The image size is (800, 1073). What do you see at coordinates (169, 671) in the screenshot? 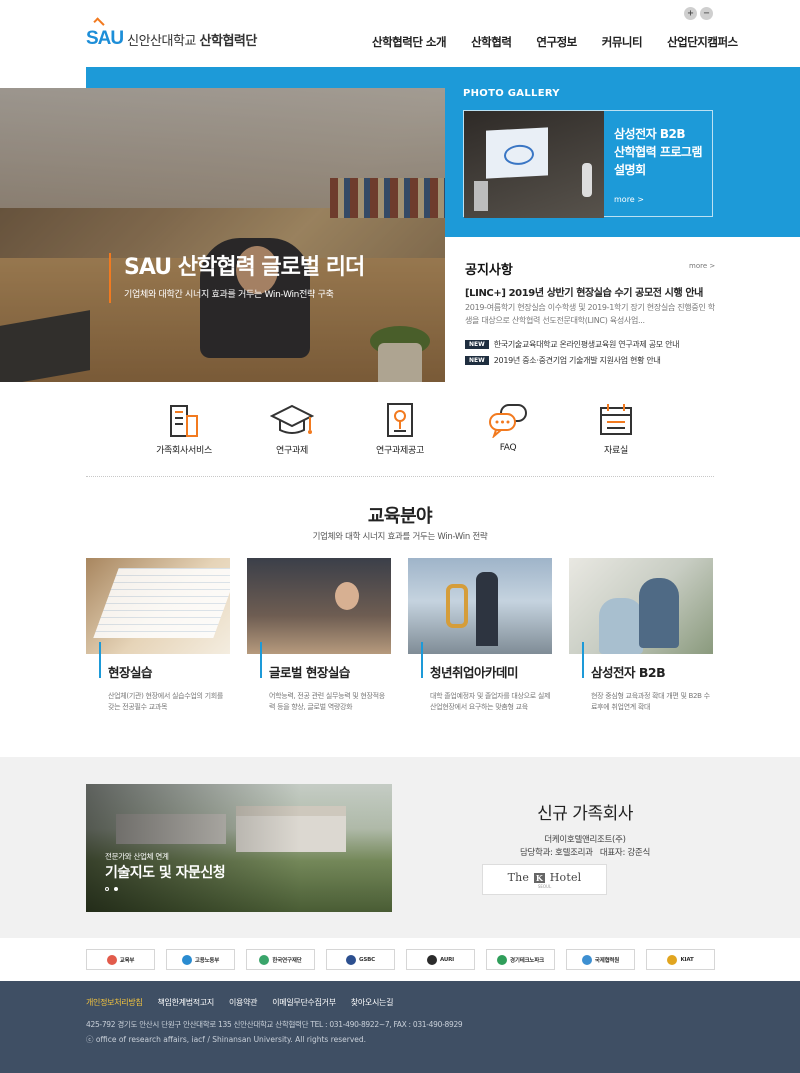
I see `education-card-title: 현장실습` at bounding box center [169, 671].